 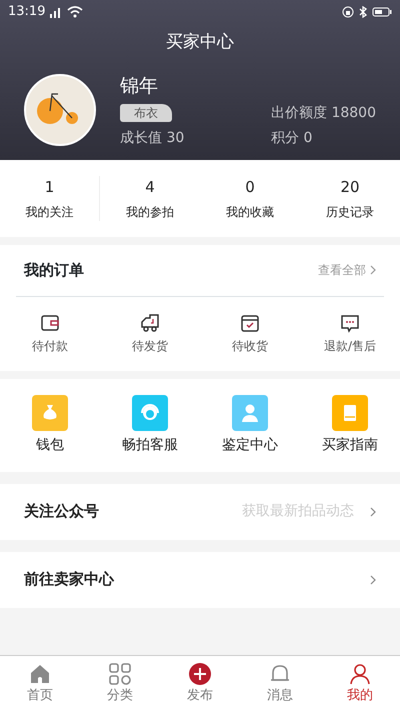 What do you see at coordinates (363, 12) in the screenshot?
I see `bluetooth-icon` at bounding box center [363, 12].